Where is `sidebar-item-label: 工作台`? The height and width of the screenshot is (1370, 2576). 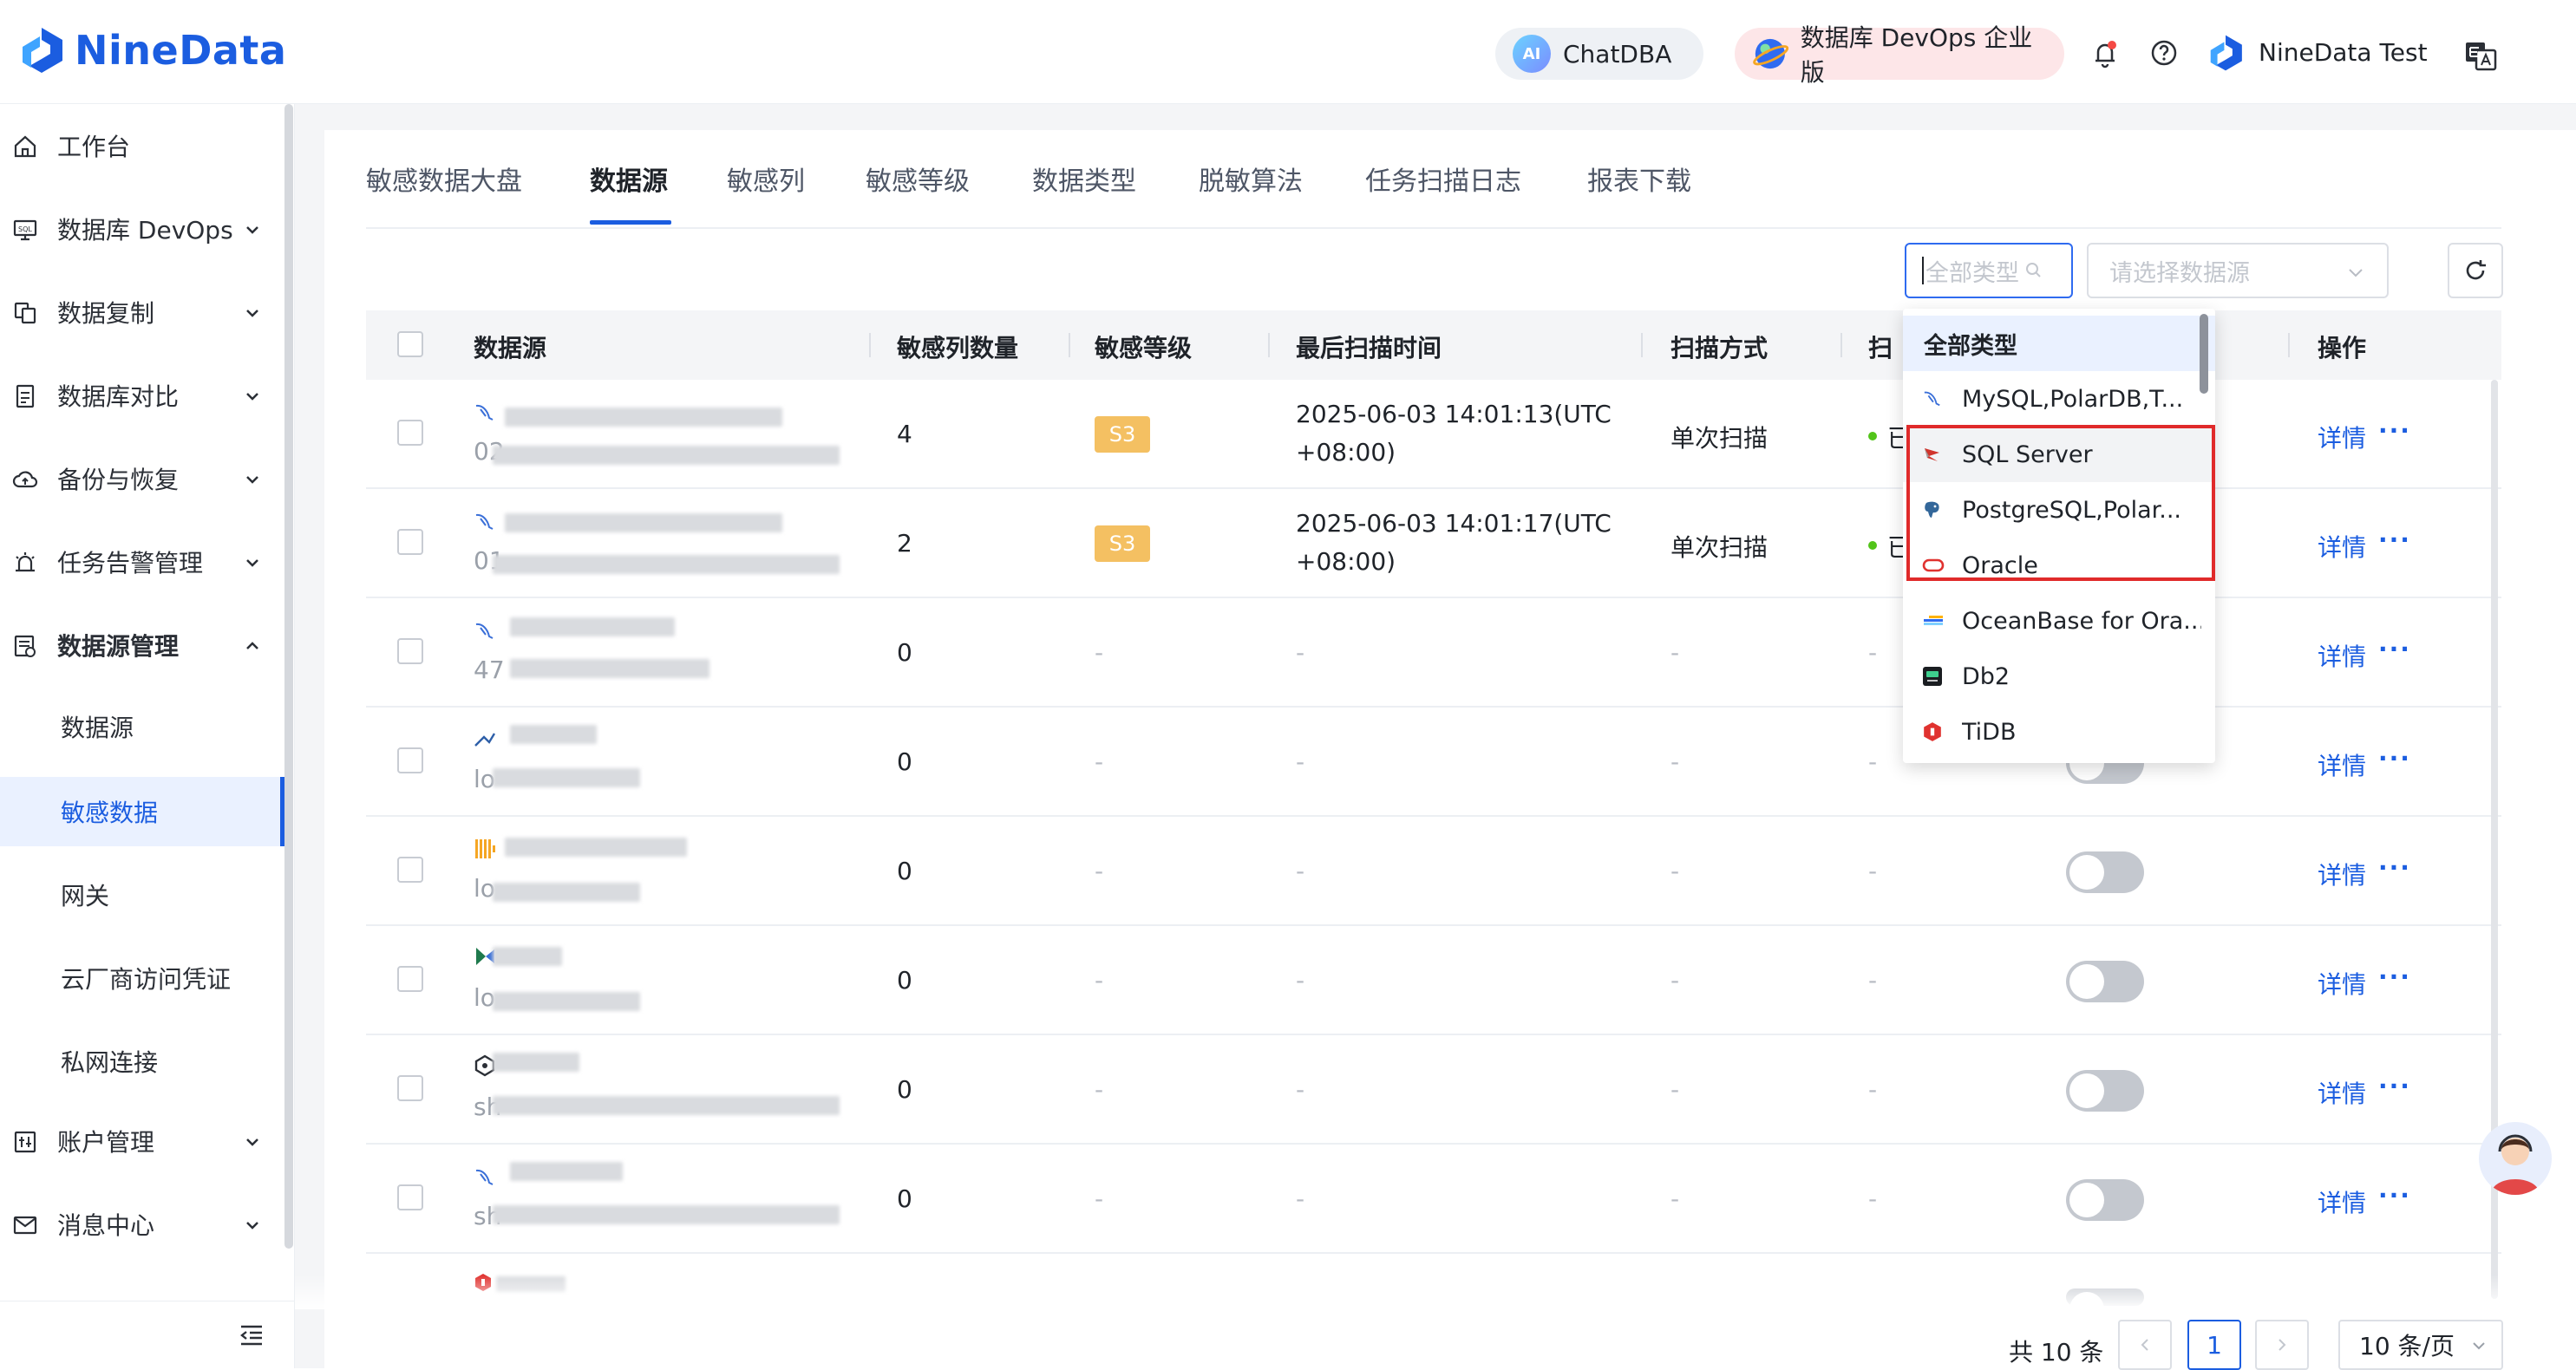 sidebar-item-label: 工作台 is located at coordinates (94, 147).